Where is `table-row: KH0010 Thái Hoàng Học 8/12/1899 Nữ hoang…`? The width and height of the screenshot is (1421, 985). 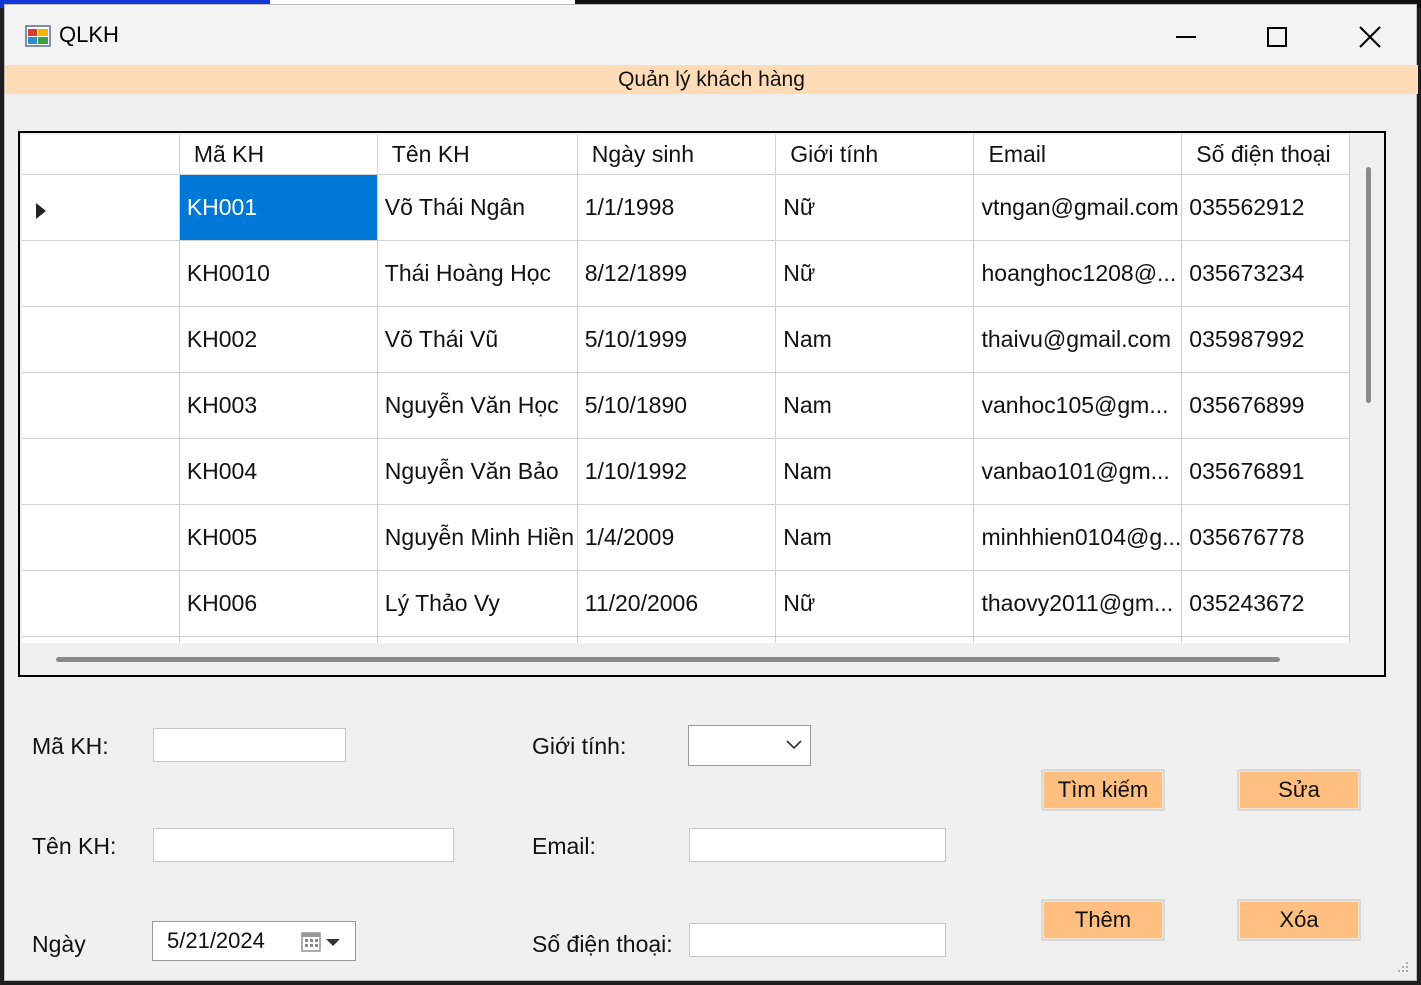
table-row: KH0010 Thái Hoàng Học 8/12/1899 Nữ hoang… is located at coordinates (686, 273).